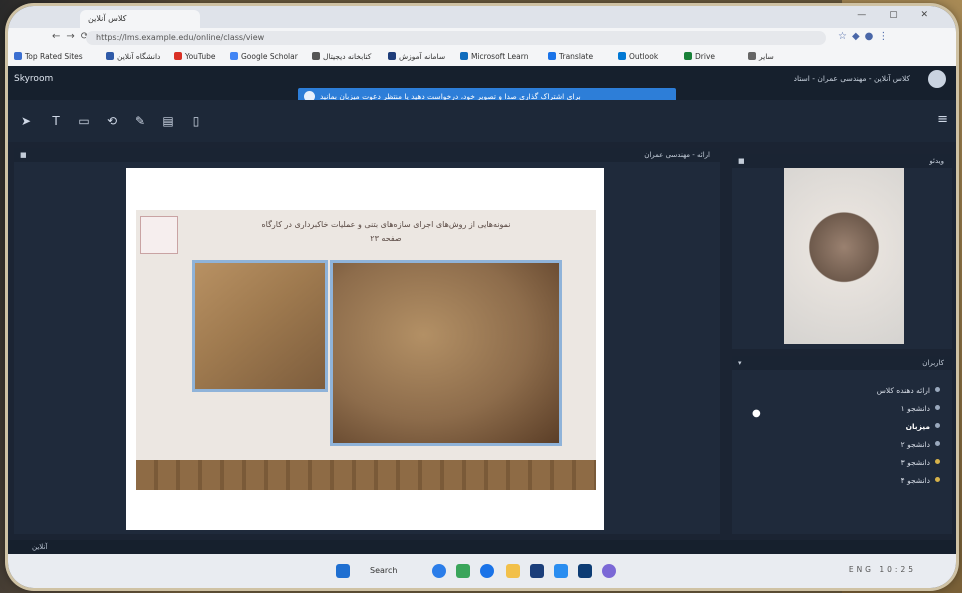  I want to click on app-icon, so click(585, 571).